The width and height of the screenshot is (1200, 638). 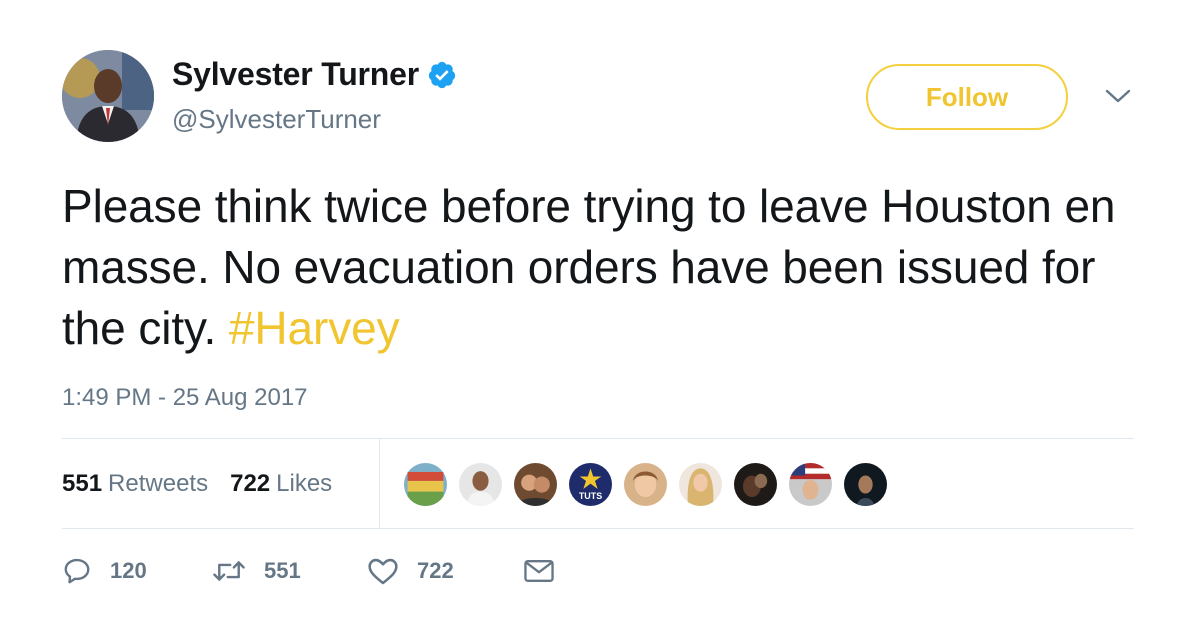 I want to click on tweet-stats: 551 Retweets 722 Likes, so click(x=197, y=484).